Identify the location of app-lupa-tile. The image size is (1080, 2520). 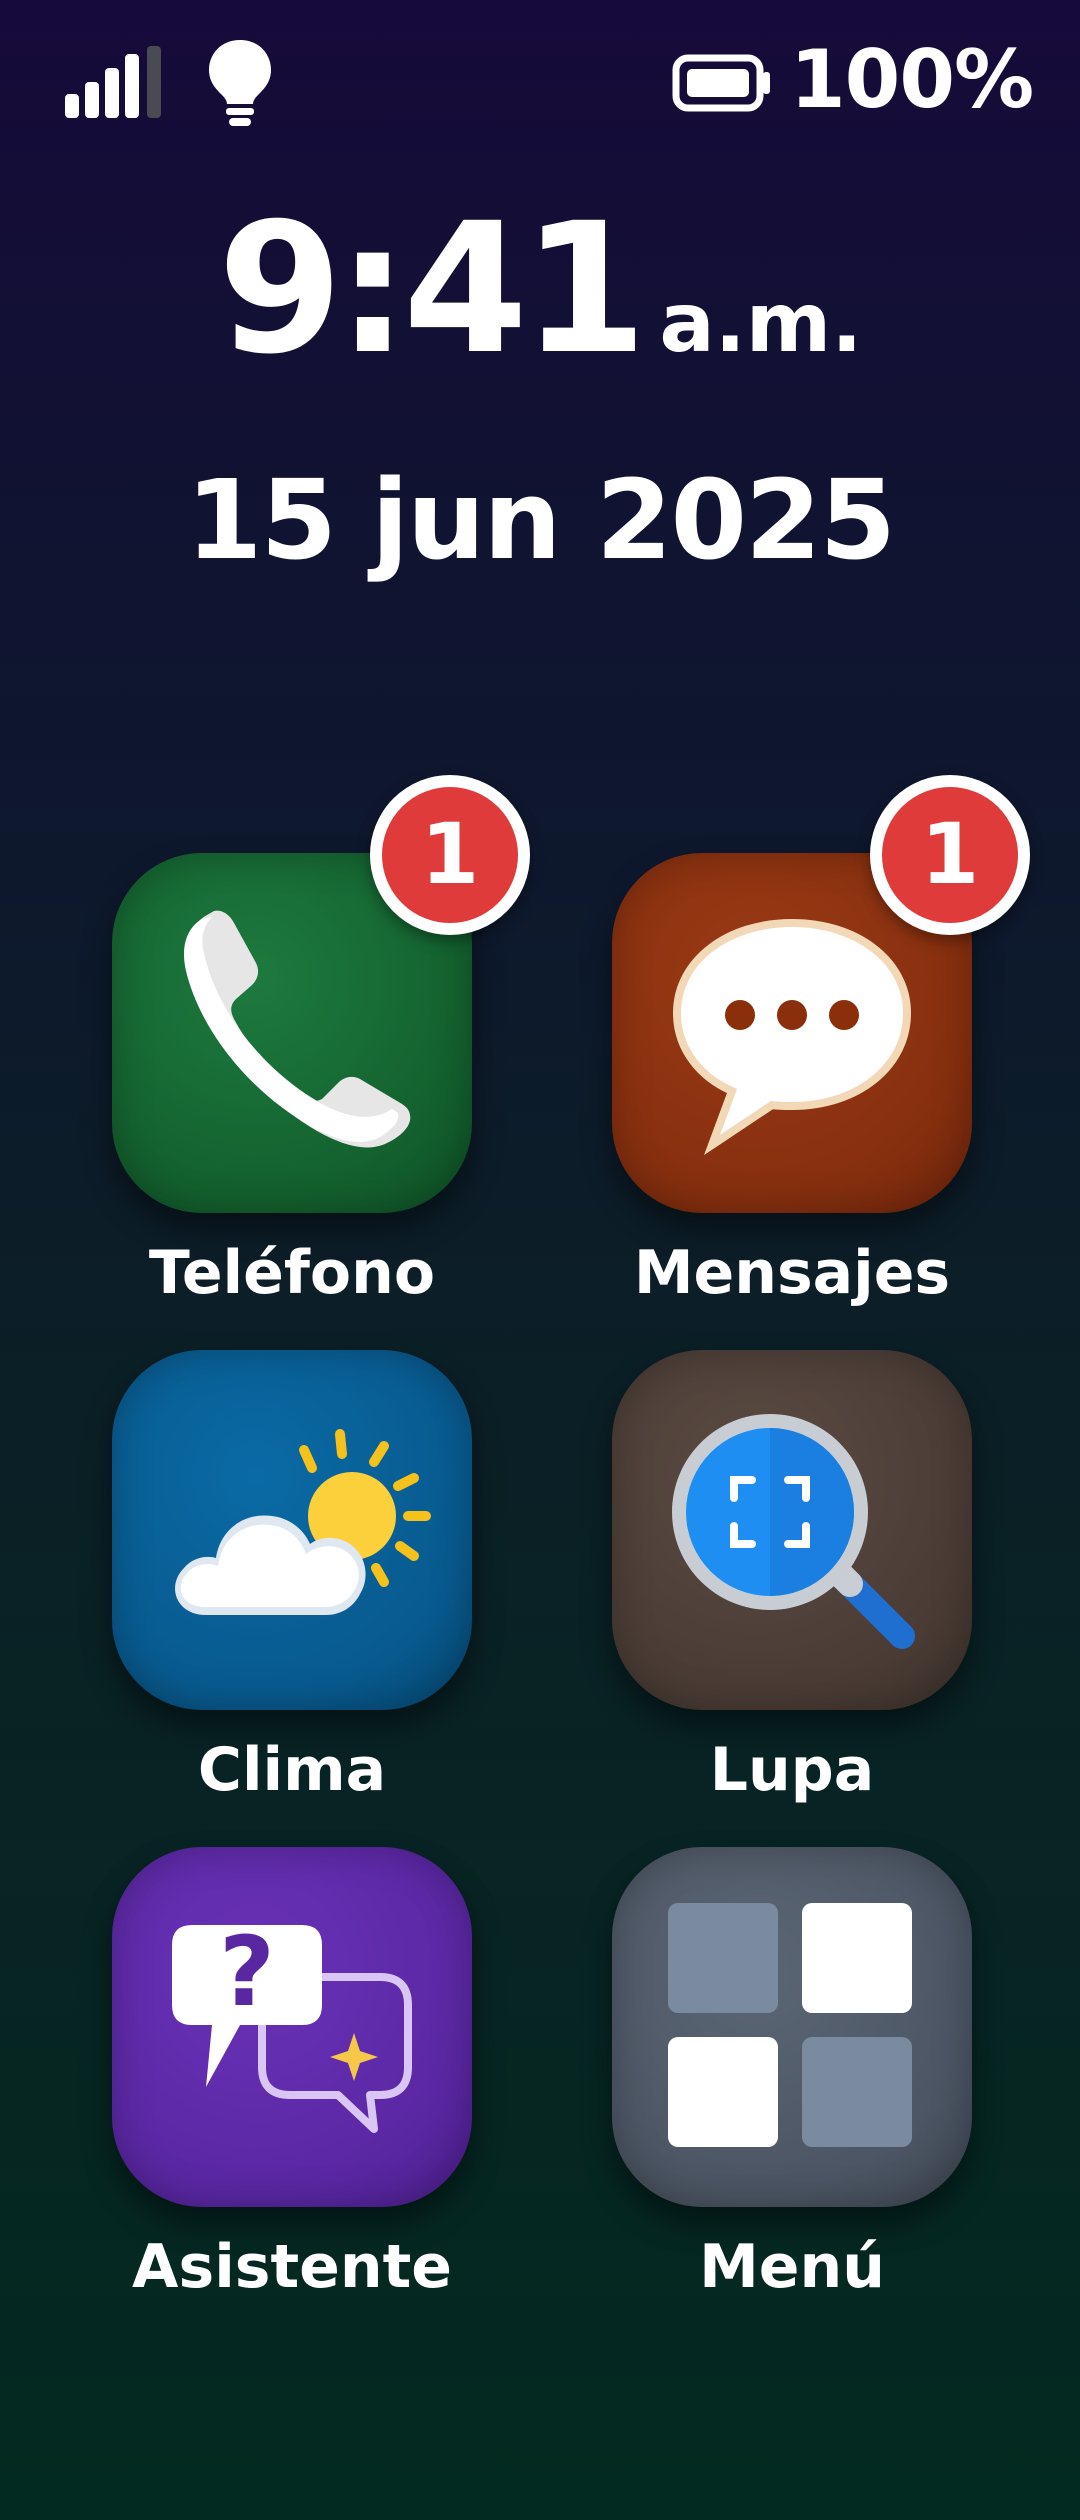
(792, 1530).